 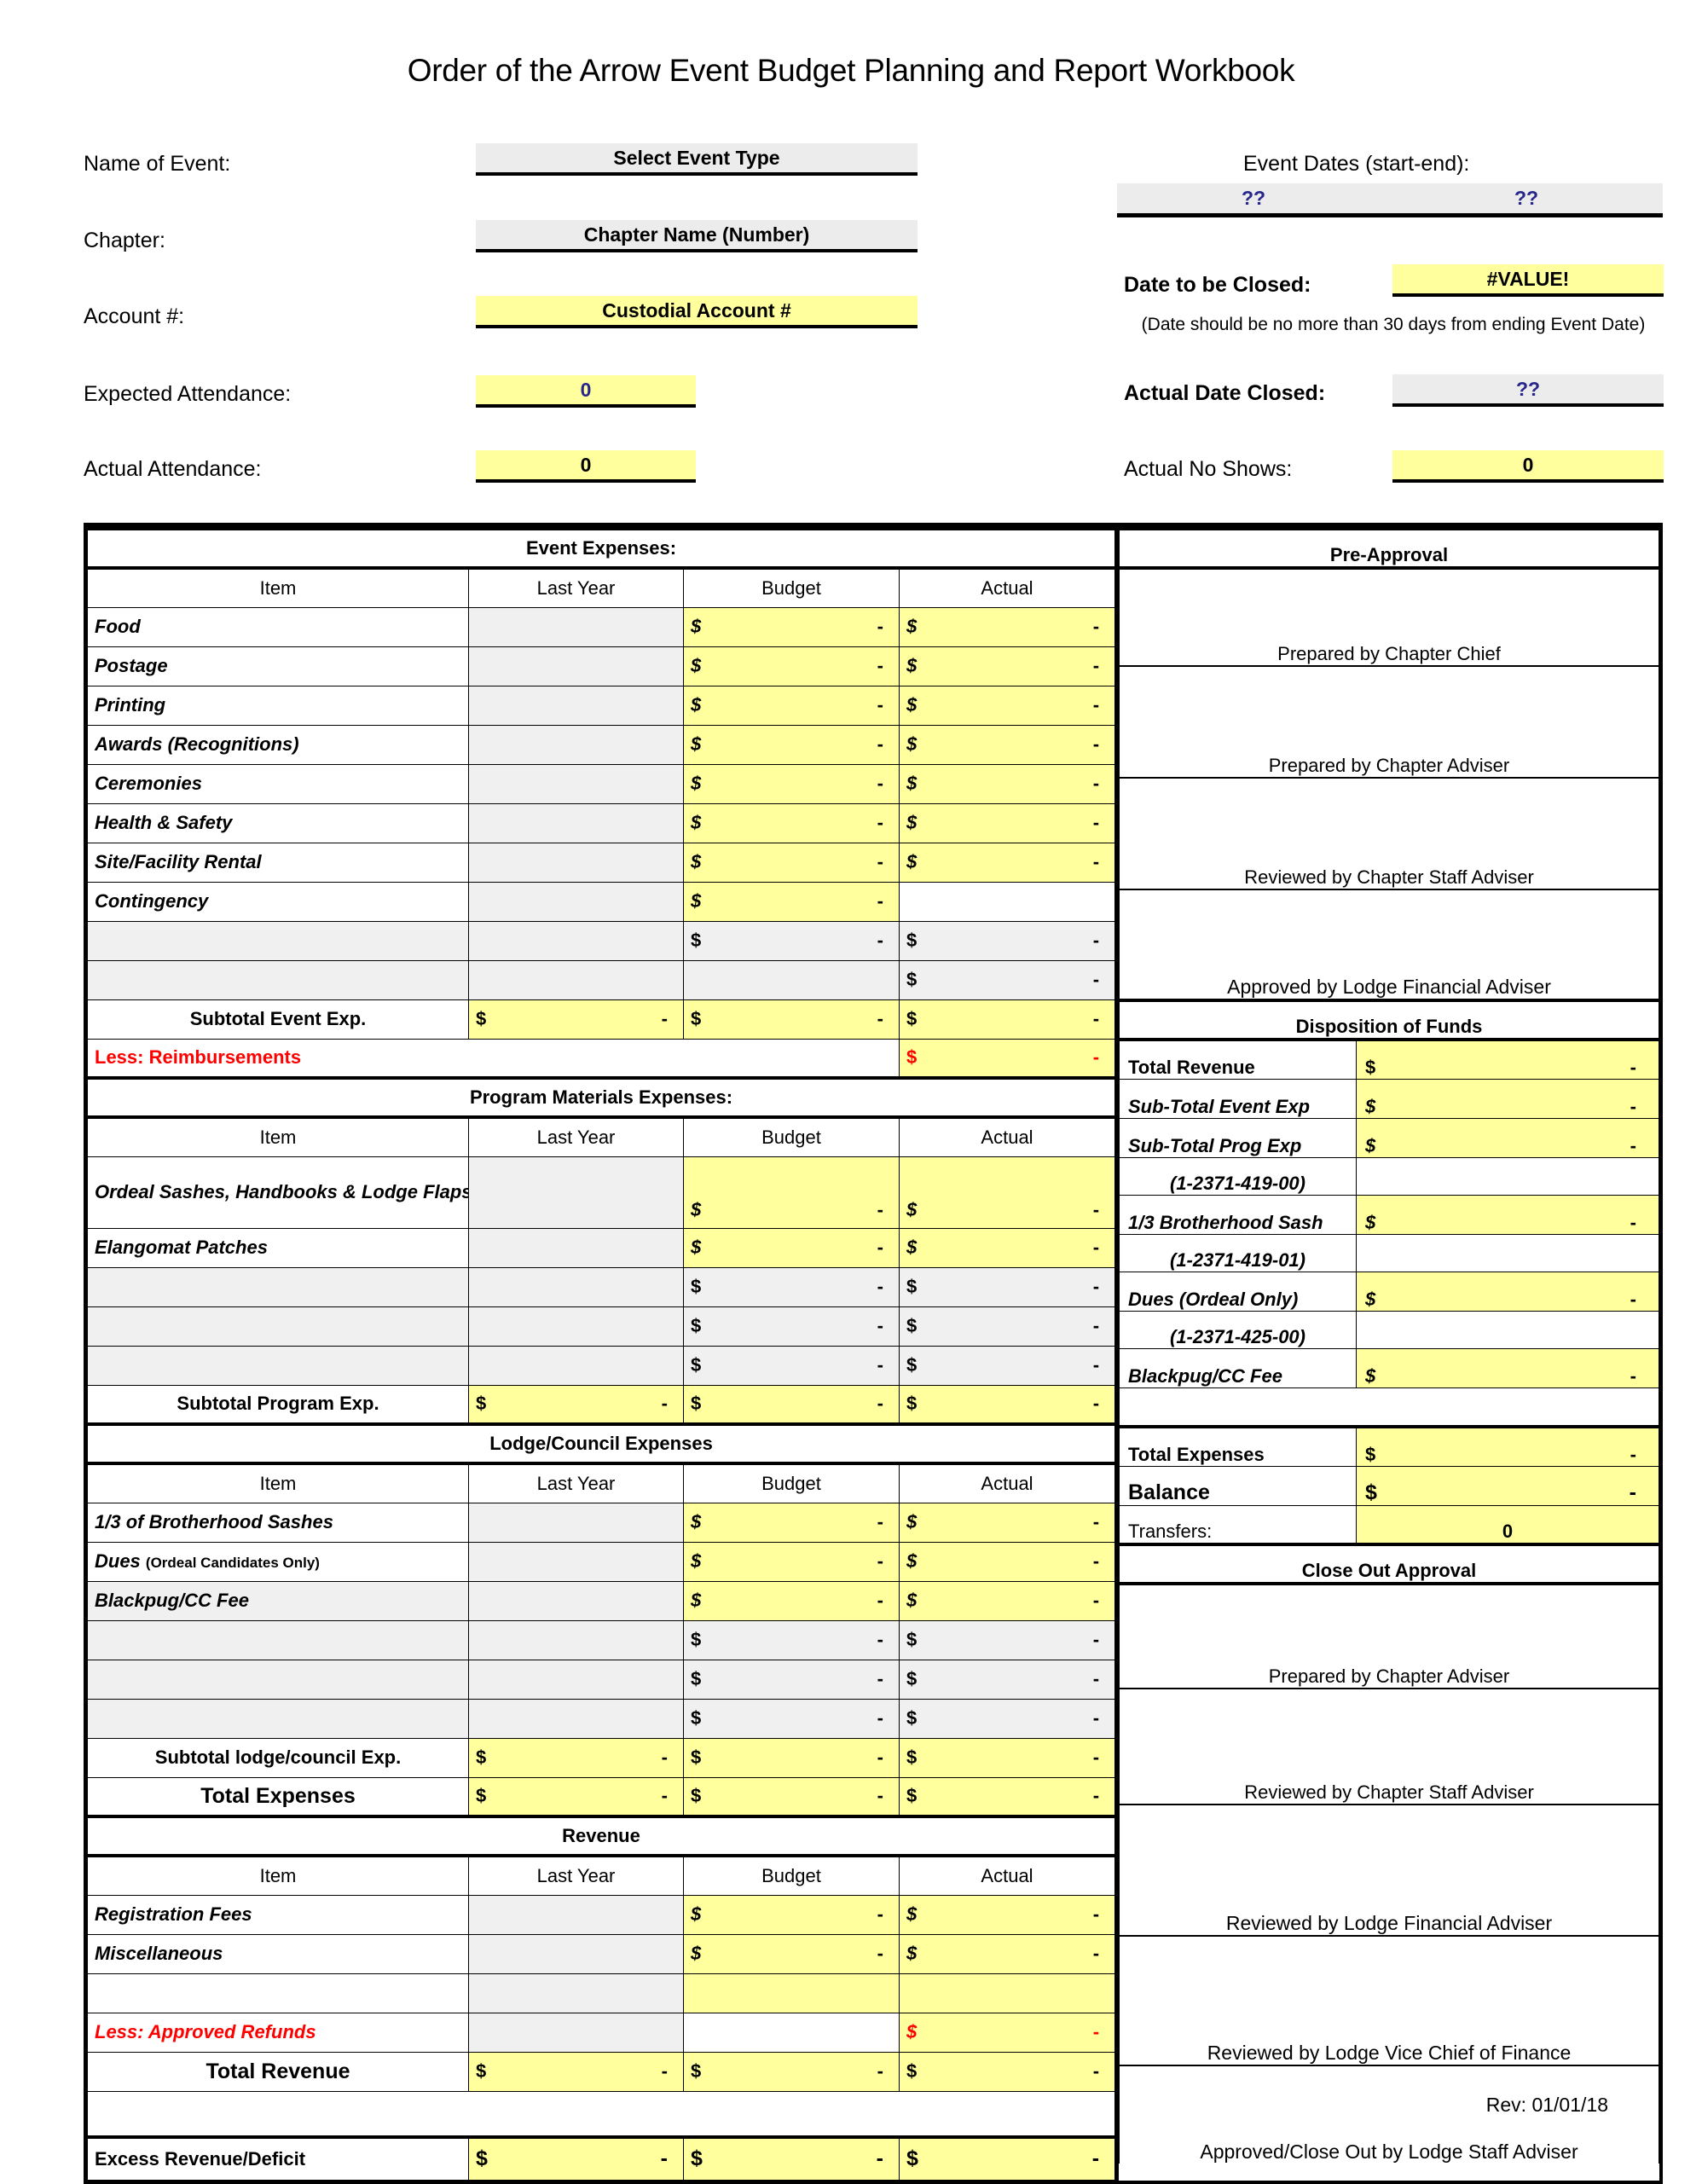 I want to click on account-number-field: Custodial Account #, so click(x=697, y=312).